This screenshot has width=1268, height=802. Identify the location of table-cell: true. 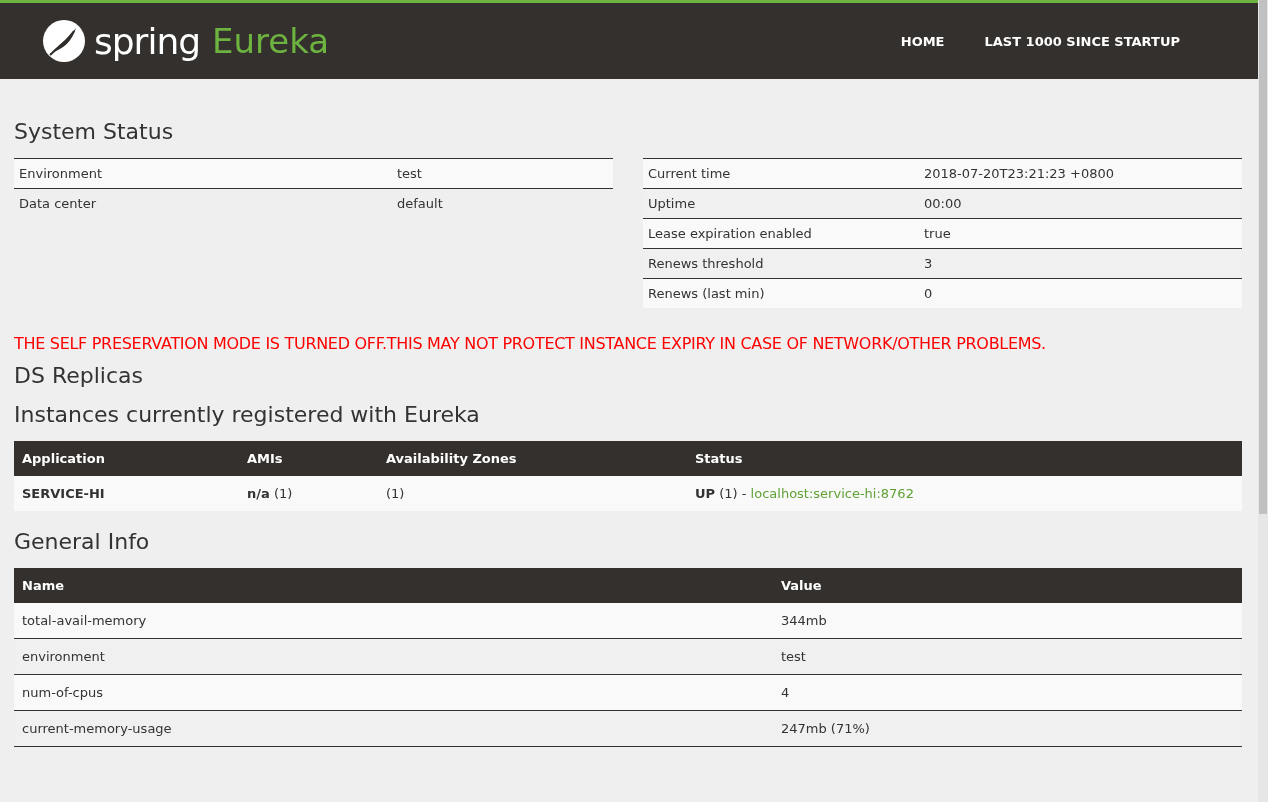
(1080, 233).